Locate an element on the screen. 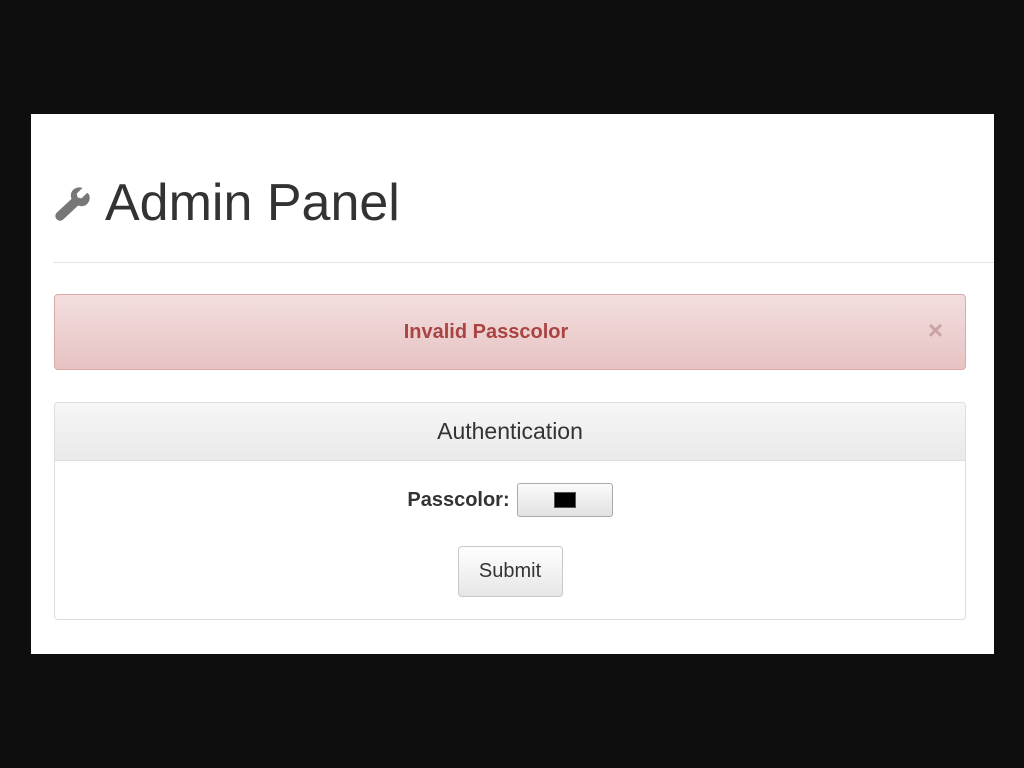  submit-row: Submit is located at coordinates (510, 571).